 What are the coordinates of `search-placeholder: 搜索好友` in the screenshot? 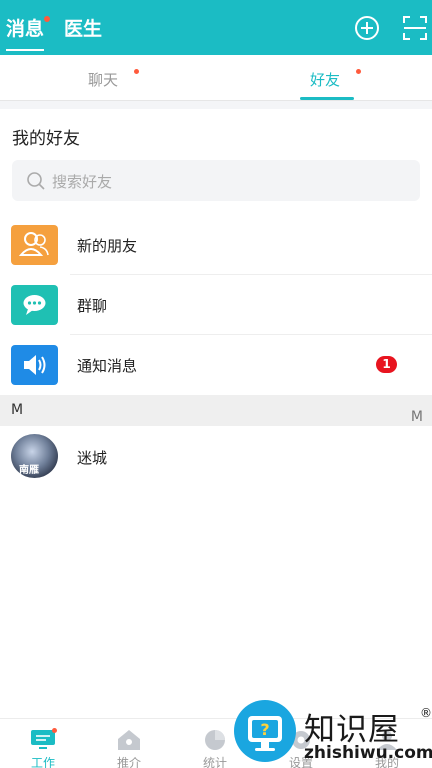 It's located at (82, 182).